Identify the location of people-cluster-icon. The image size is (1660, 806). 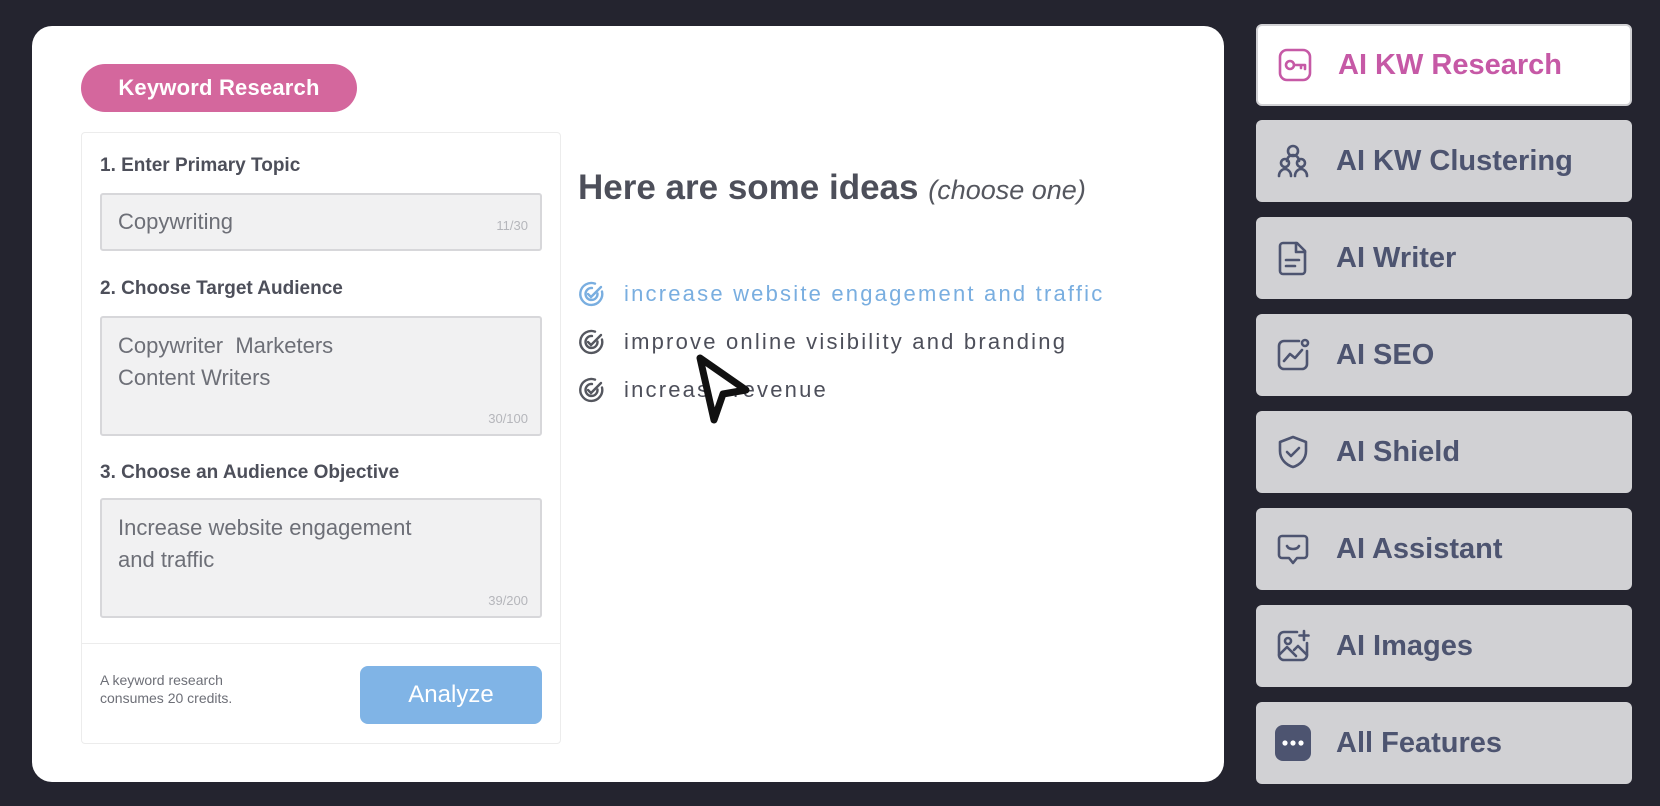
(1293, 161).